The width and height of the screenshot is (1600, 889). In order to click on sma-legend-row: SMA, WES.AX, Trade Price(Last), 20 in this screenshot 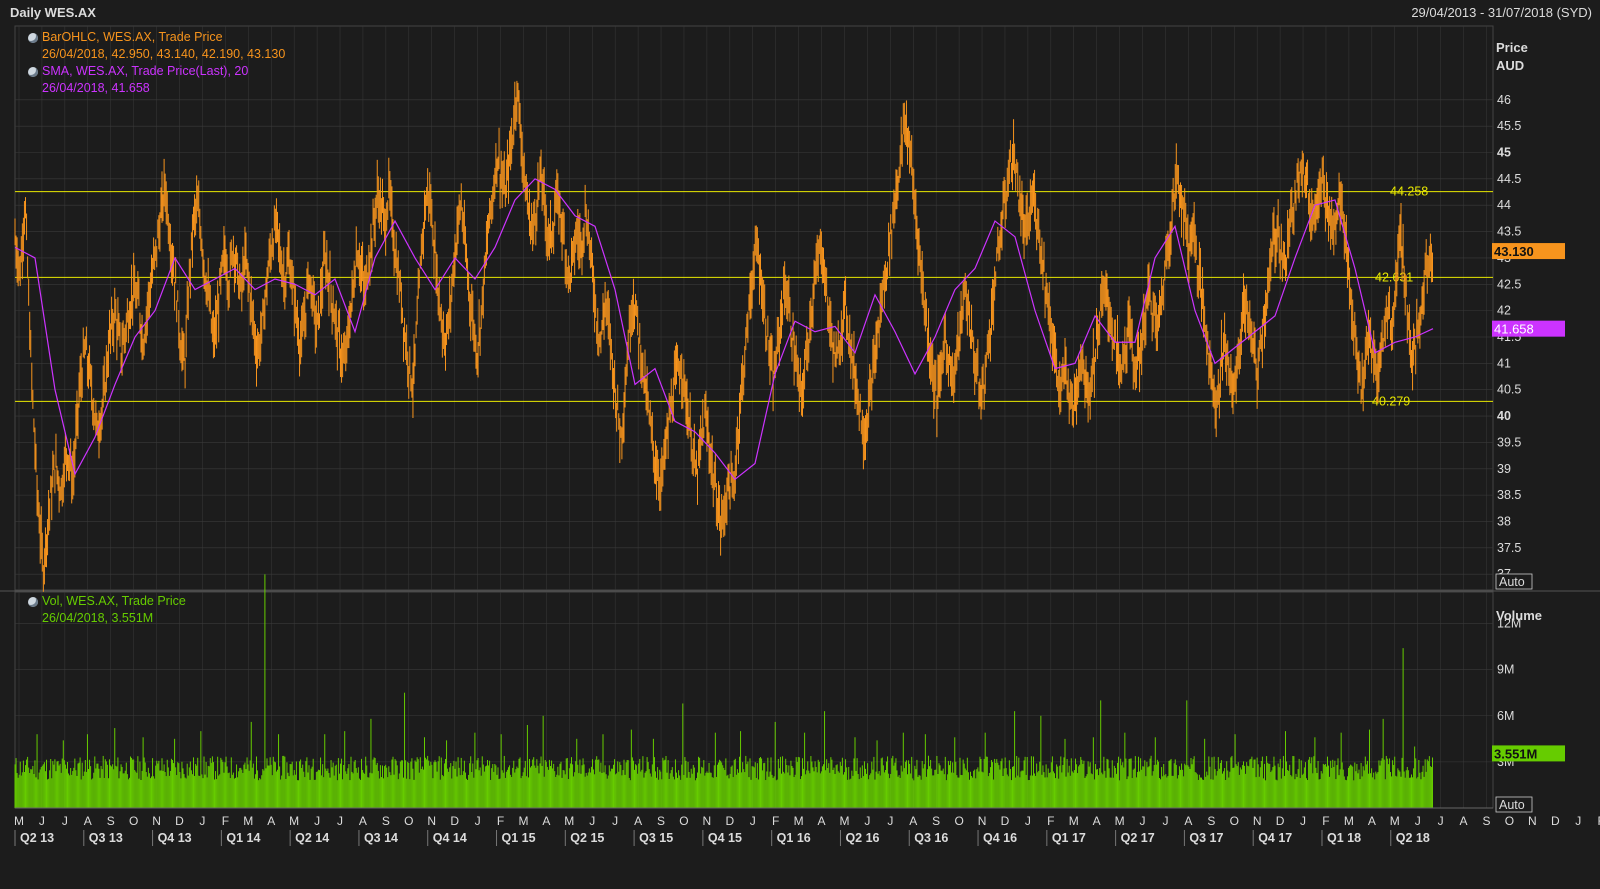, I will do `click(156, 71)`.